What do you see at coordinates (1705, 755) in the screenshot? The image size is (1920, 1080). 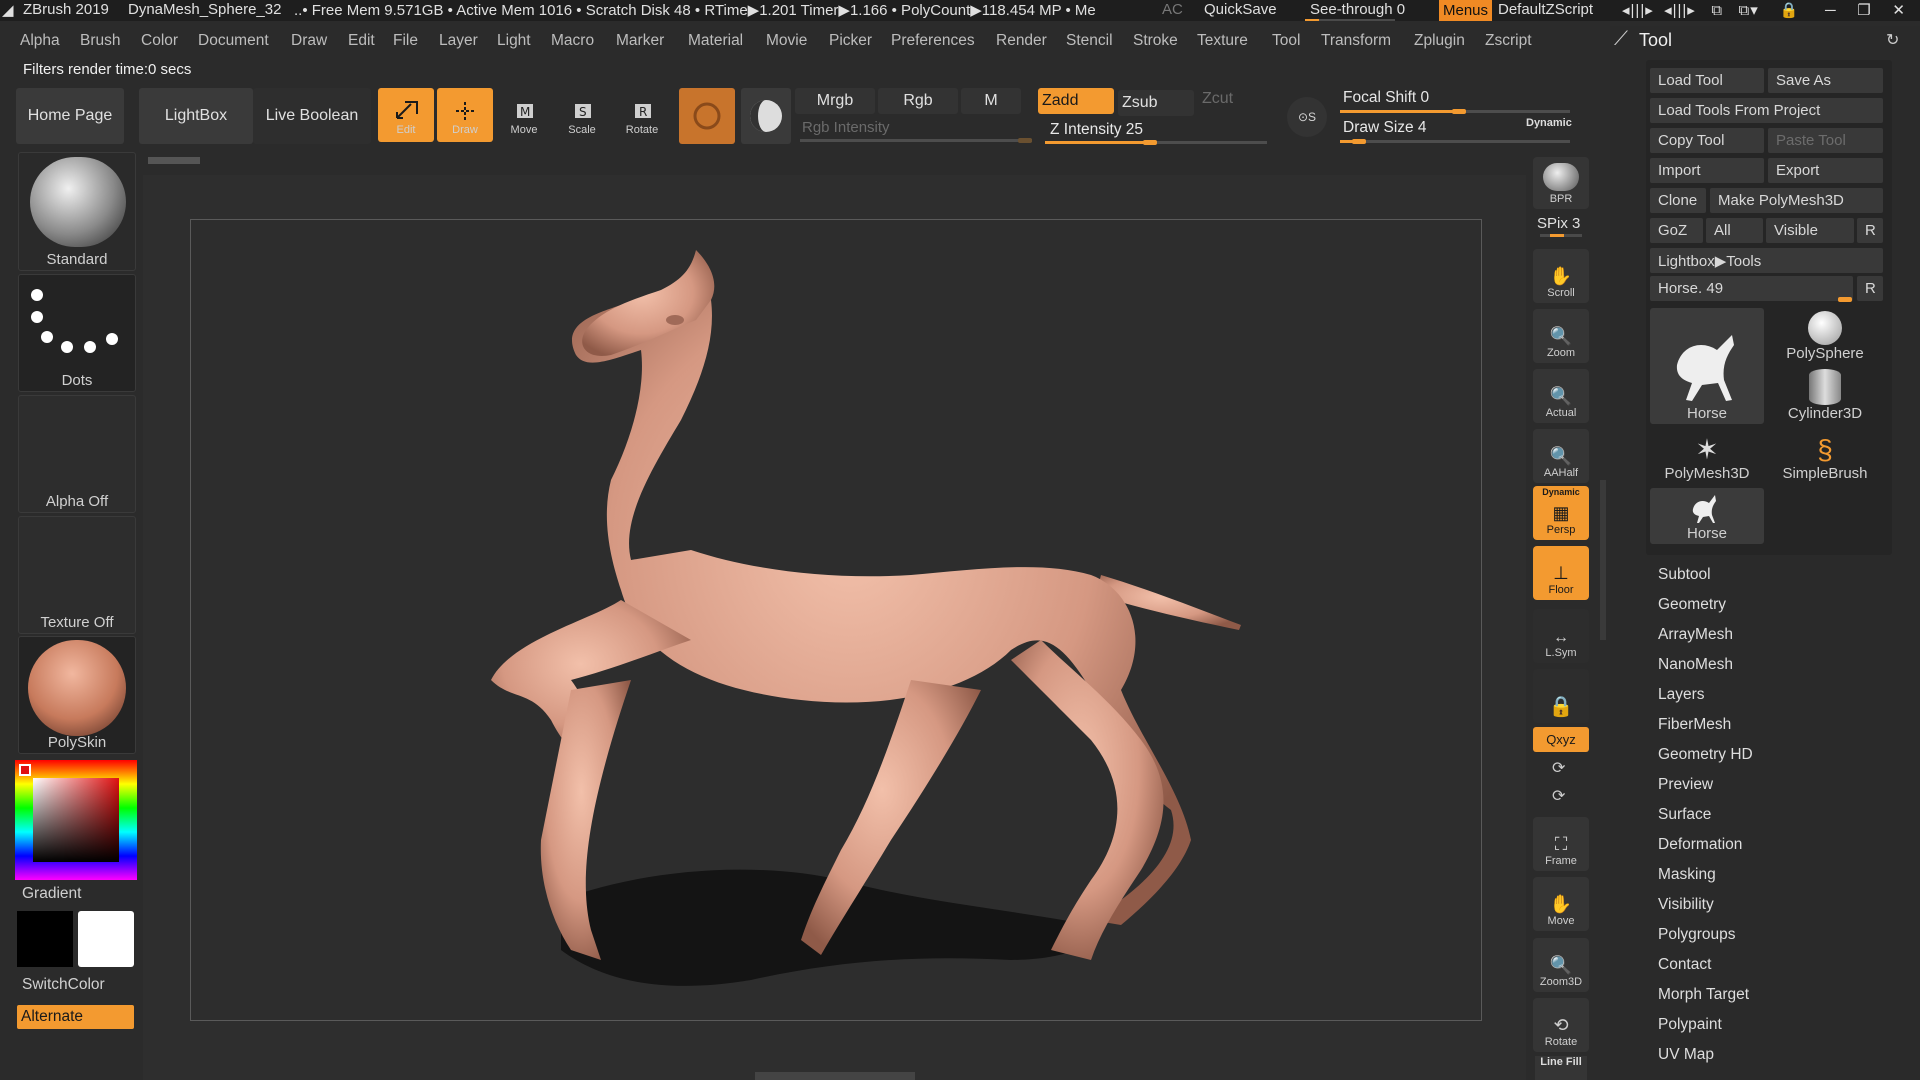 I see `section-geometry-hd: Geometry HD` at bounding box center [1705, 755].